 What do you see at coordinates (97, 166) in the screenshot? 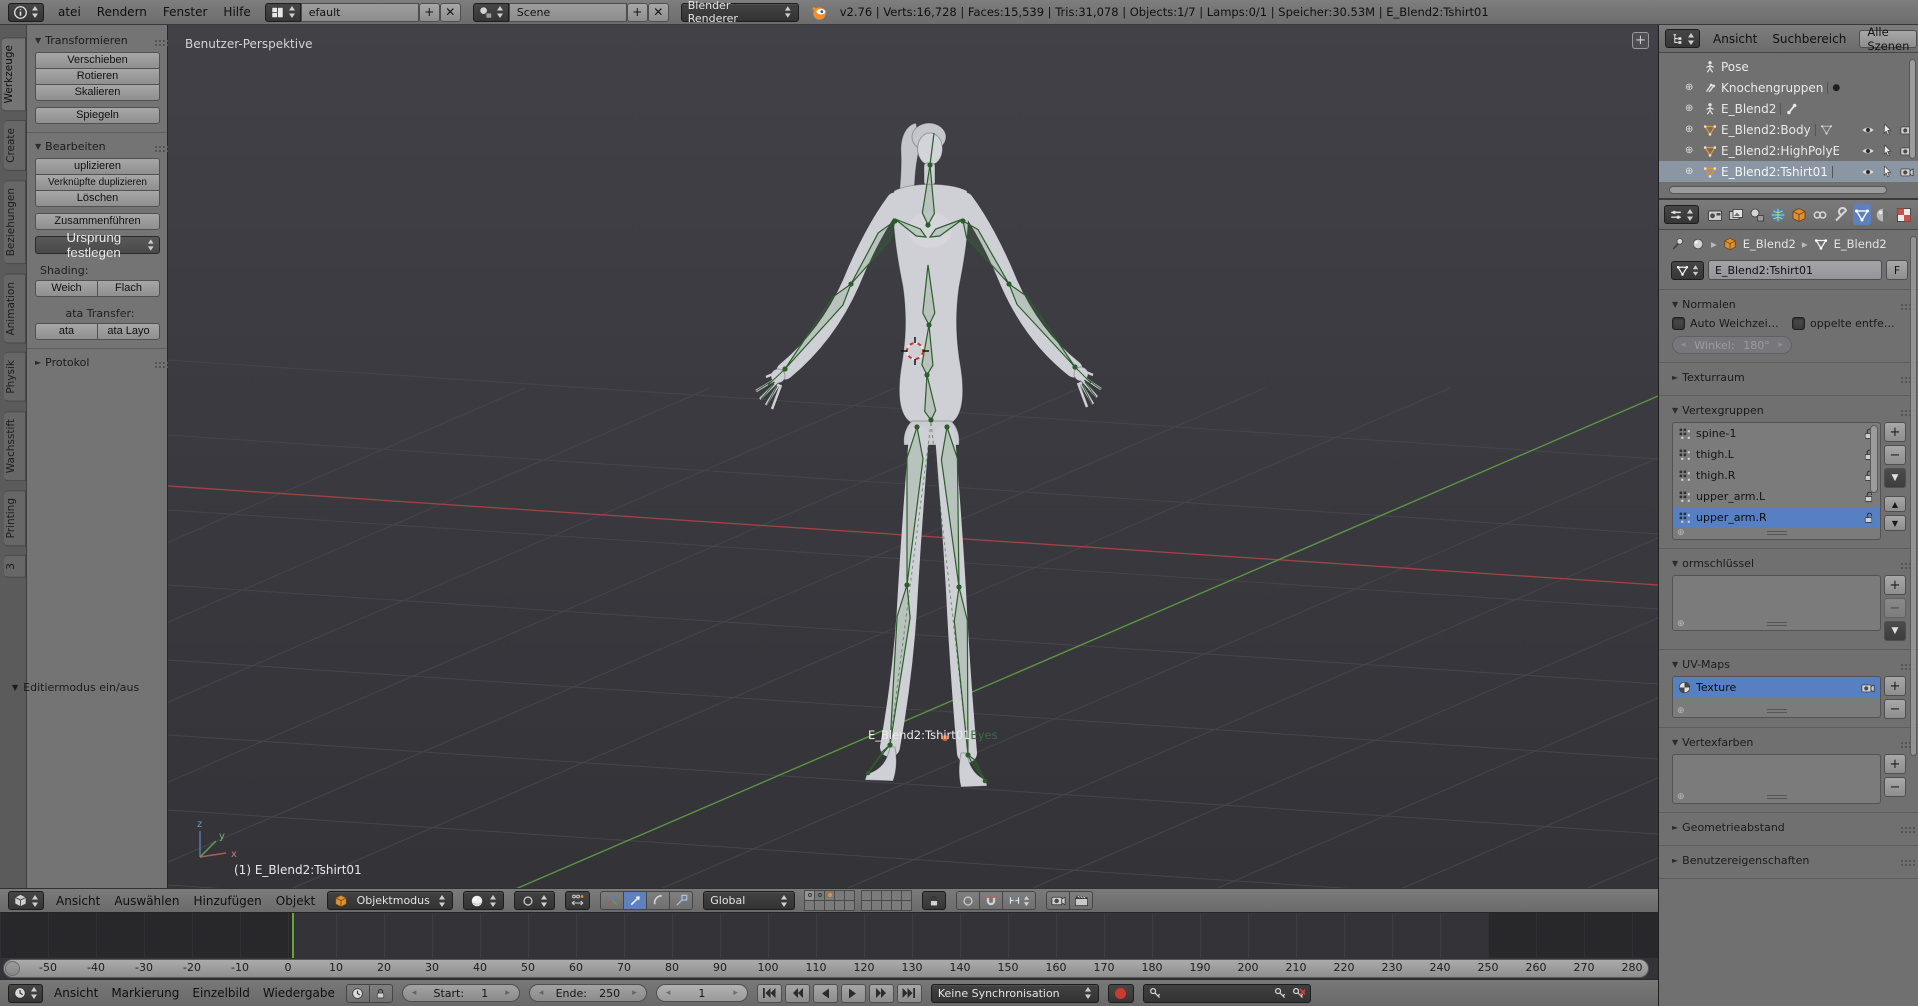
I see `duplicate-button: uplizieren` at bounding box center [97, 166].